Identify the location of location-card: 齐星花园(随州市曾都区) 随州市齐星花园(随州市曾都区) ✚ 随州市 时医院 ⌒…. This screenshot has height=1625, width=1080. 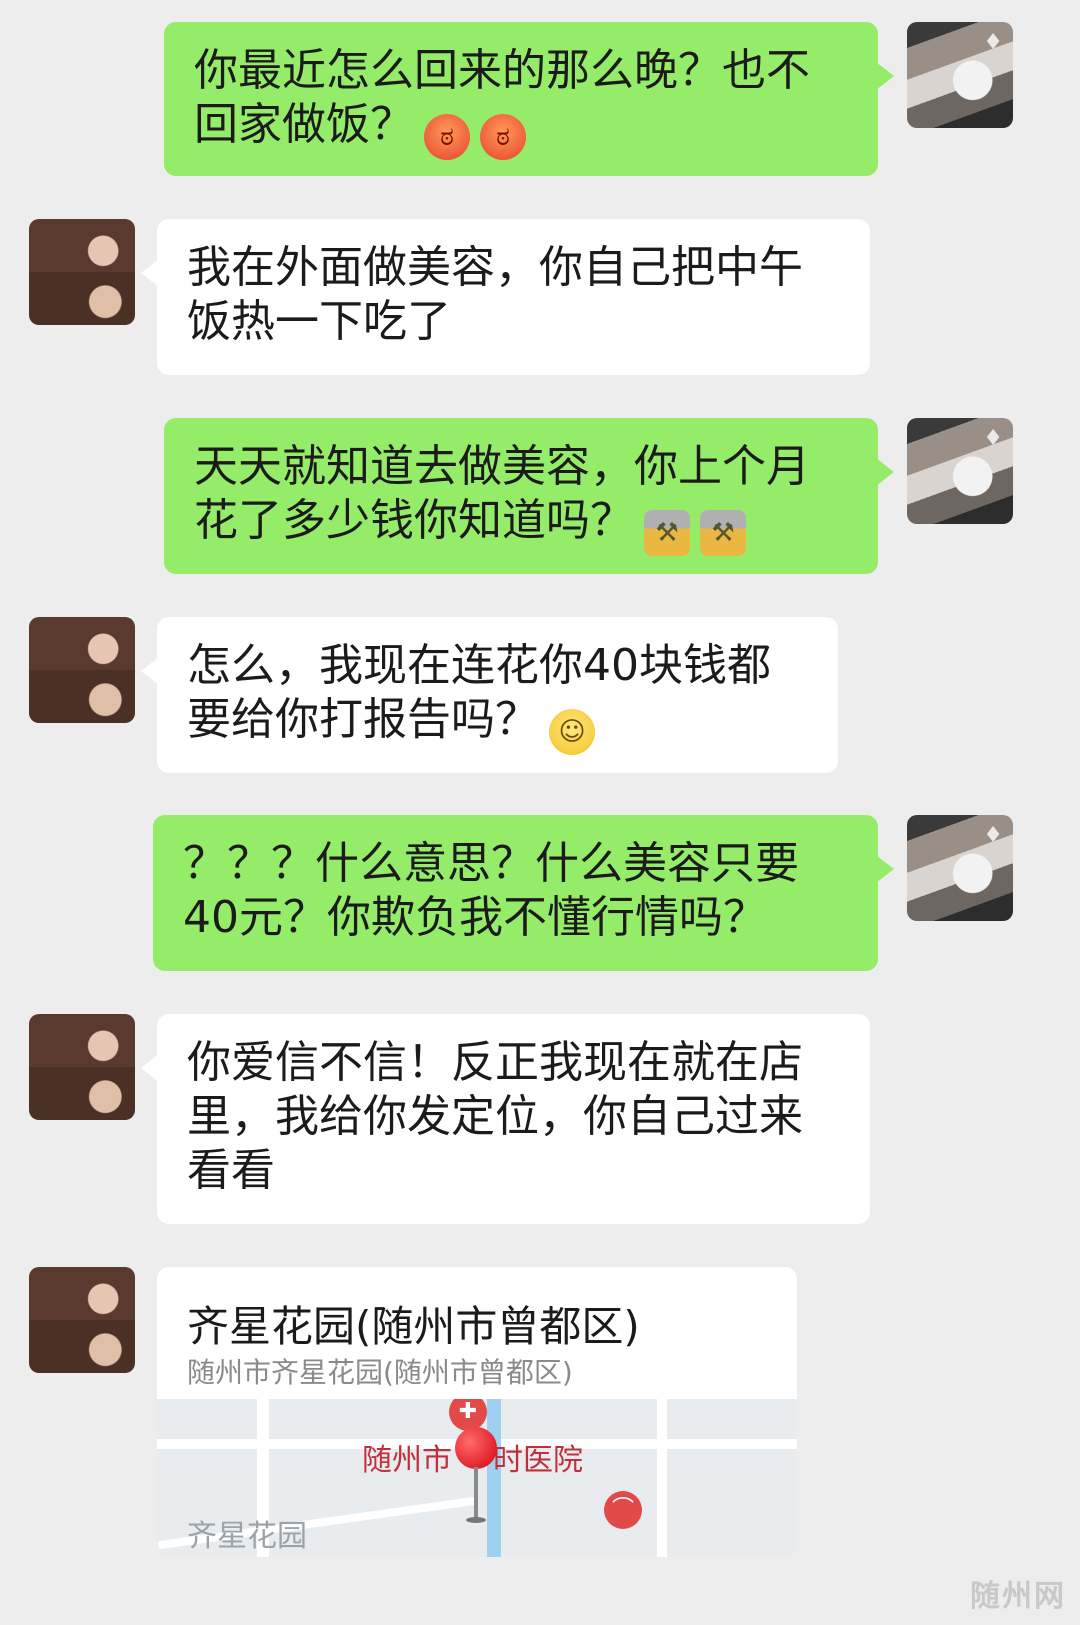
(477, 1412).